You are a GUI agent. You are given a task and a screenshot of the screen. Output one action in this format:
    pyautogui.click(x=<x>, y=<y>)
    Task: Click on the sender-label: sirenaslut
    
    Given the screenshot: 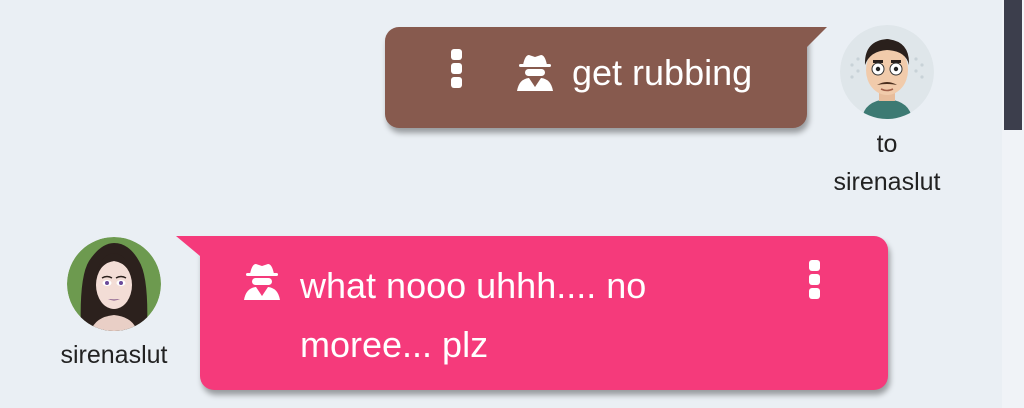 What is the action you would take?
    pyautogui.click(x=114, y=355)
    